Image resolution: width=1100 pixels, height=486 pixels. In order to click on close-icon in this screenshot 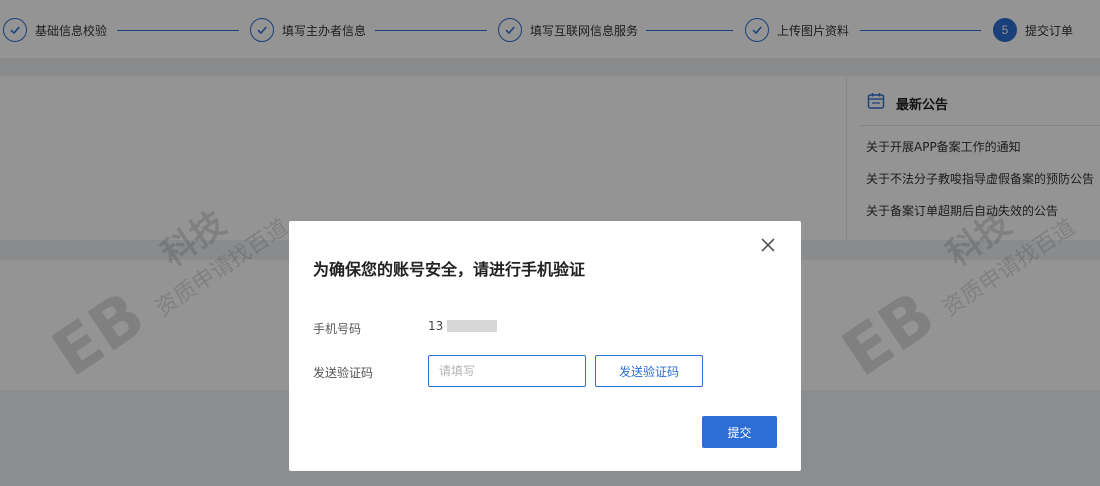, I will do `click(768, 245)`.